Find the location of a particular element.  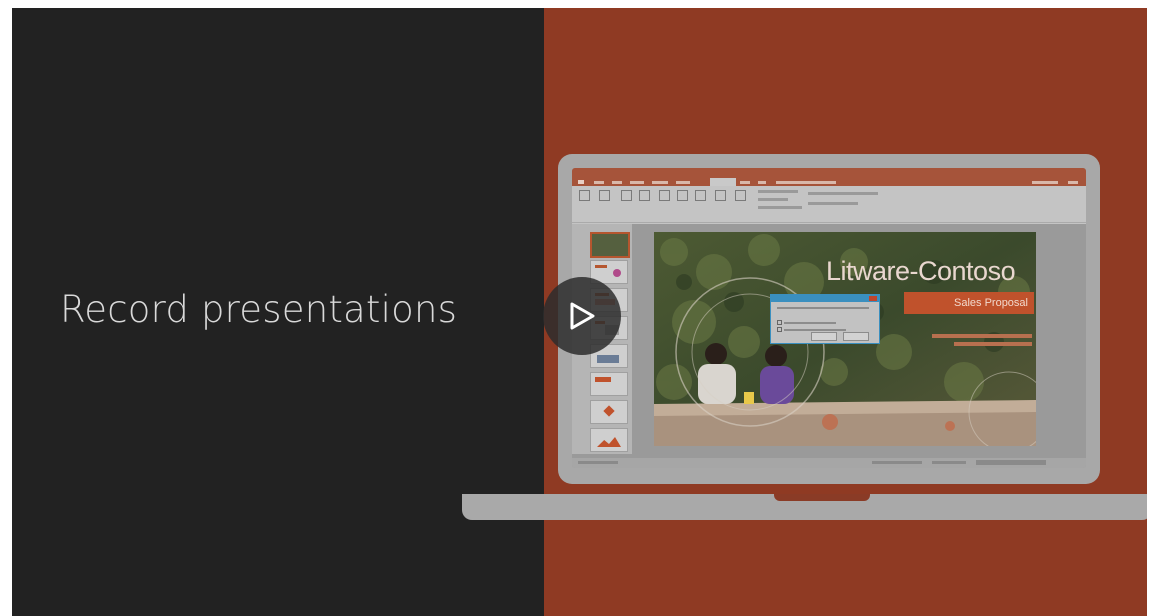

video-headline: Record presentations is located at coordinates (259, 309).